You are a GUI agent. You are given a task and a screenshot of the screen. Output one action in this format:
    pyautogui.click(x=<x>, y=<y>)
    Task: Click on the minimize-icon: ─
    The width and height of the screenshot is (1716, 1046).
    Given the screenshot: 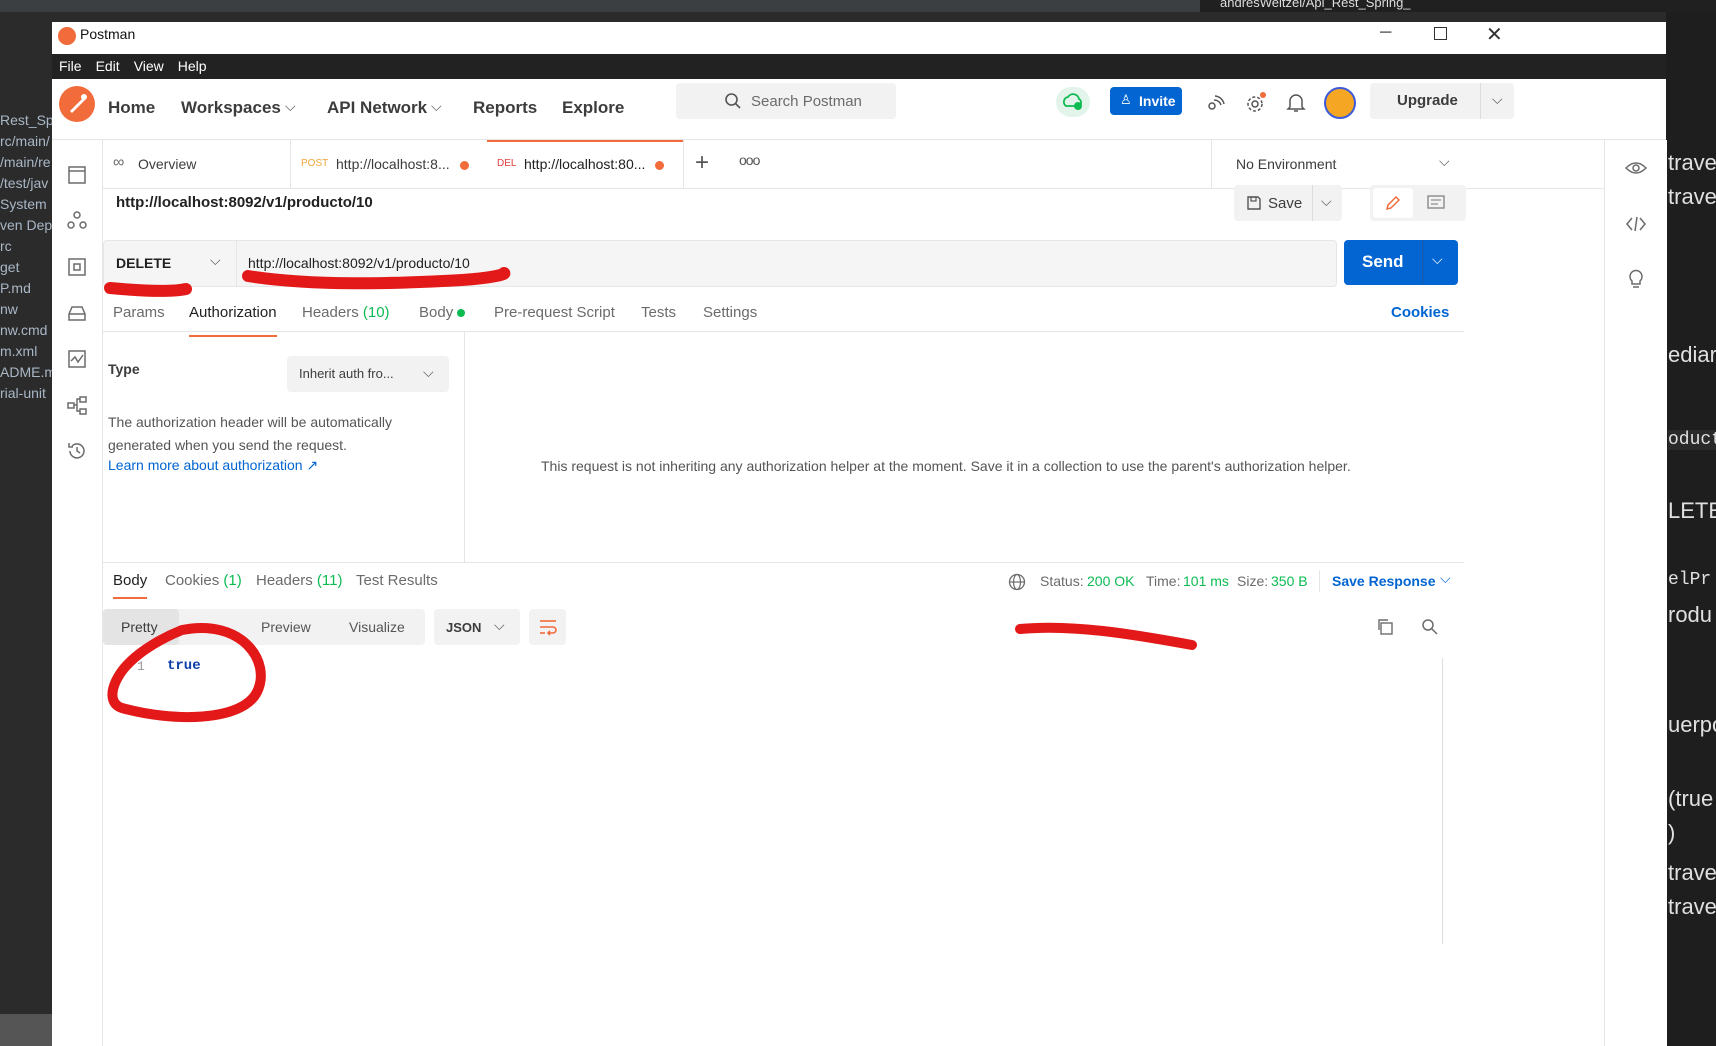 What is the action you would take?
    pyautogui.click(x=1385, y=33)
    